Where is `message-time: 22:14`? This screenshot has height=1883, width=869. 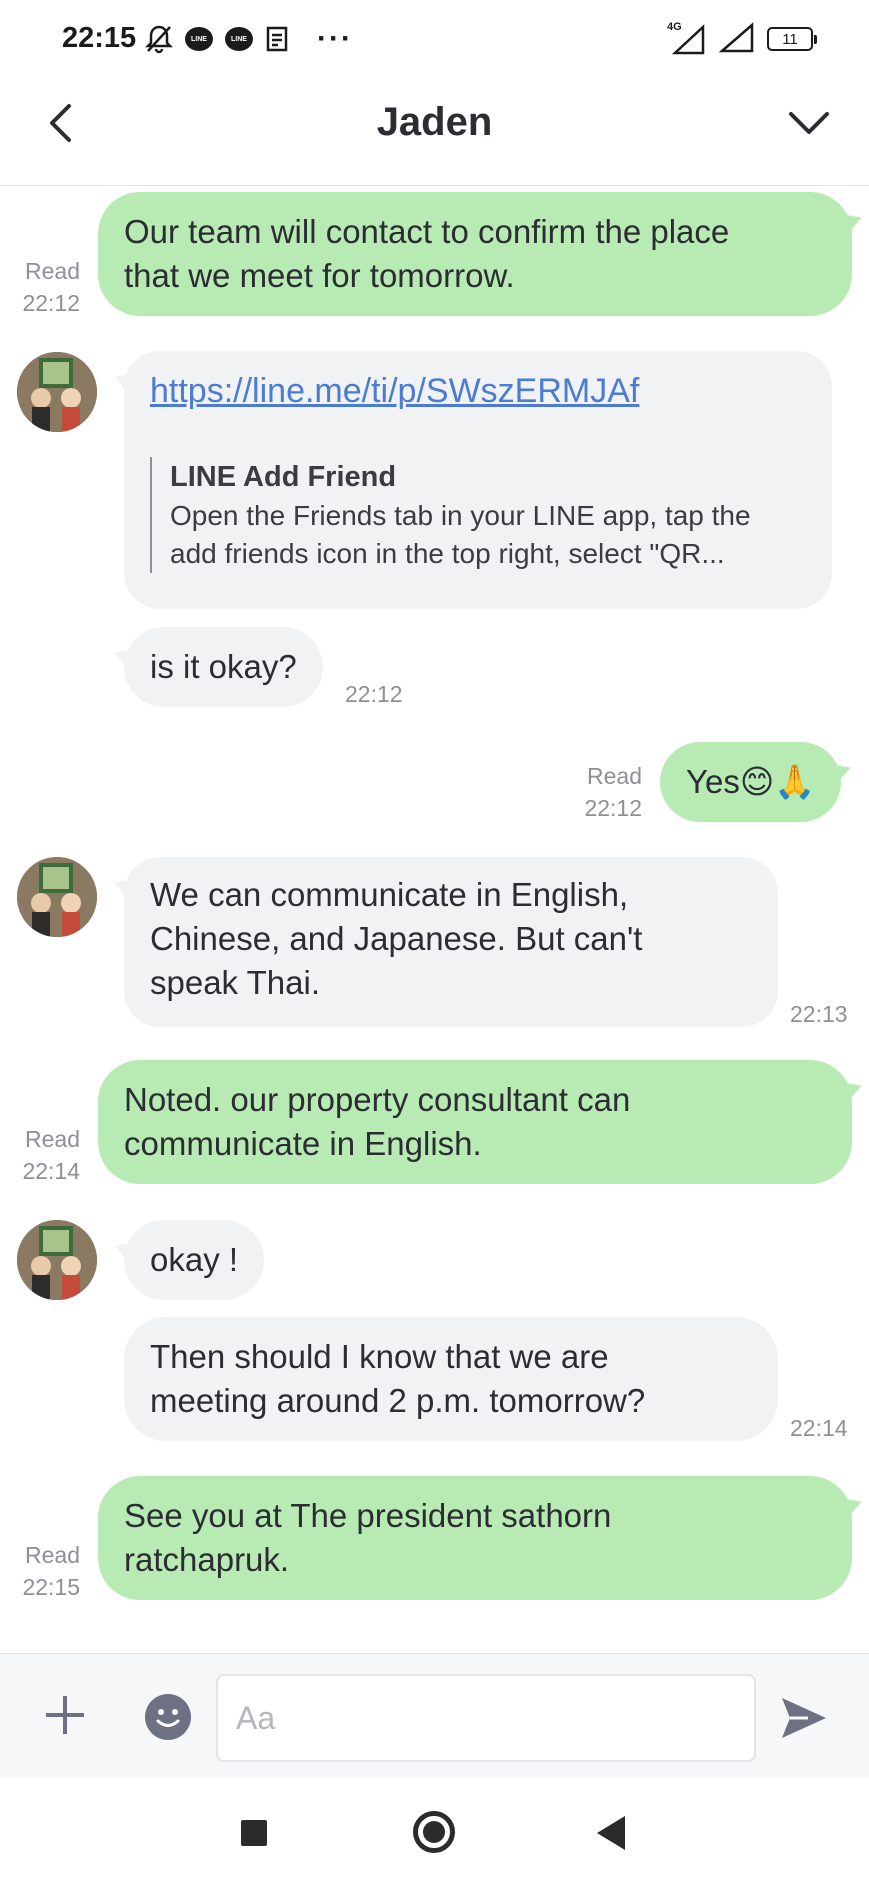 message-time: 22:14 is located at coordinates (819, 1428).